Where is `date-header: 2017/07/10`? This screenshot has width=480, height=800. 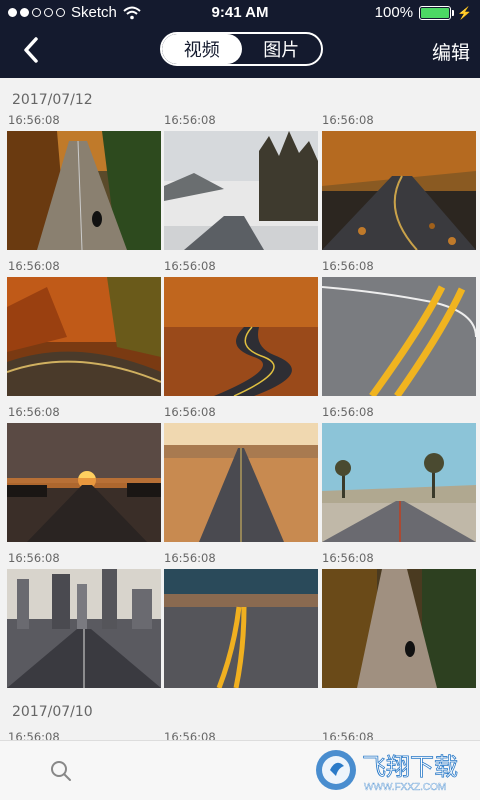 date-header: 2017/07/10 is located at coordinates (52, 712).